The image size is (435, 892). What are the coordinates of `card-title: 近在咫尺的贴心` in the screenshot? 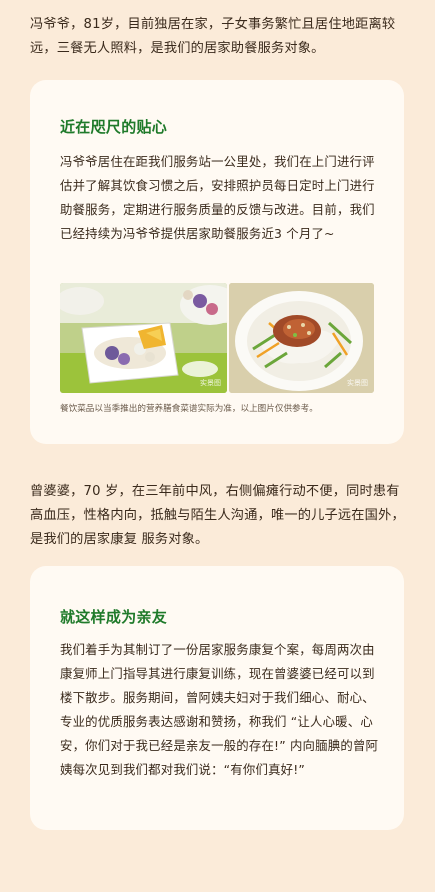 It's located at (114, 127).